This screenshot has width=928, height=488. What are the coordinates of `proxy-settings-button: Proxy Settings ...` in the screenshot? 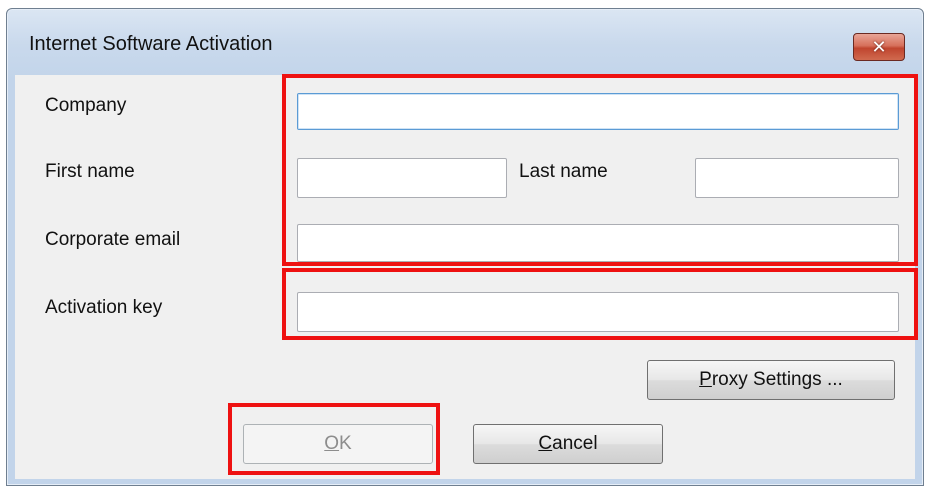 It's located at (771, 380).